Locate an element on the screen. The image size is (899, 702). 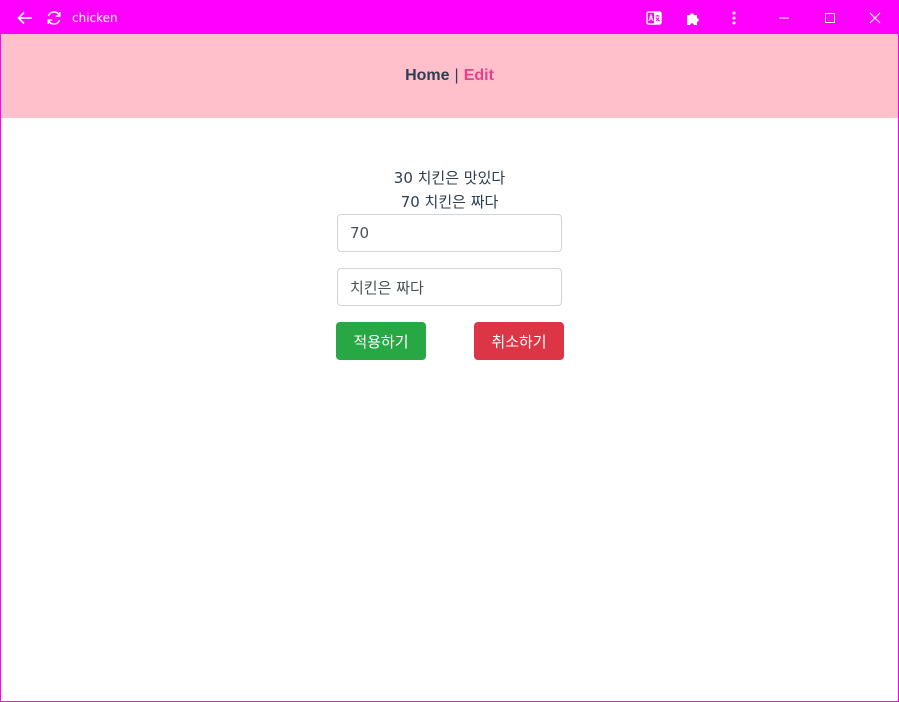
kebab-menu-icon is located at coordinates (734, 17).